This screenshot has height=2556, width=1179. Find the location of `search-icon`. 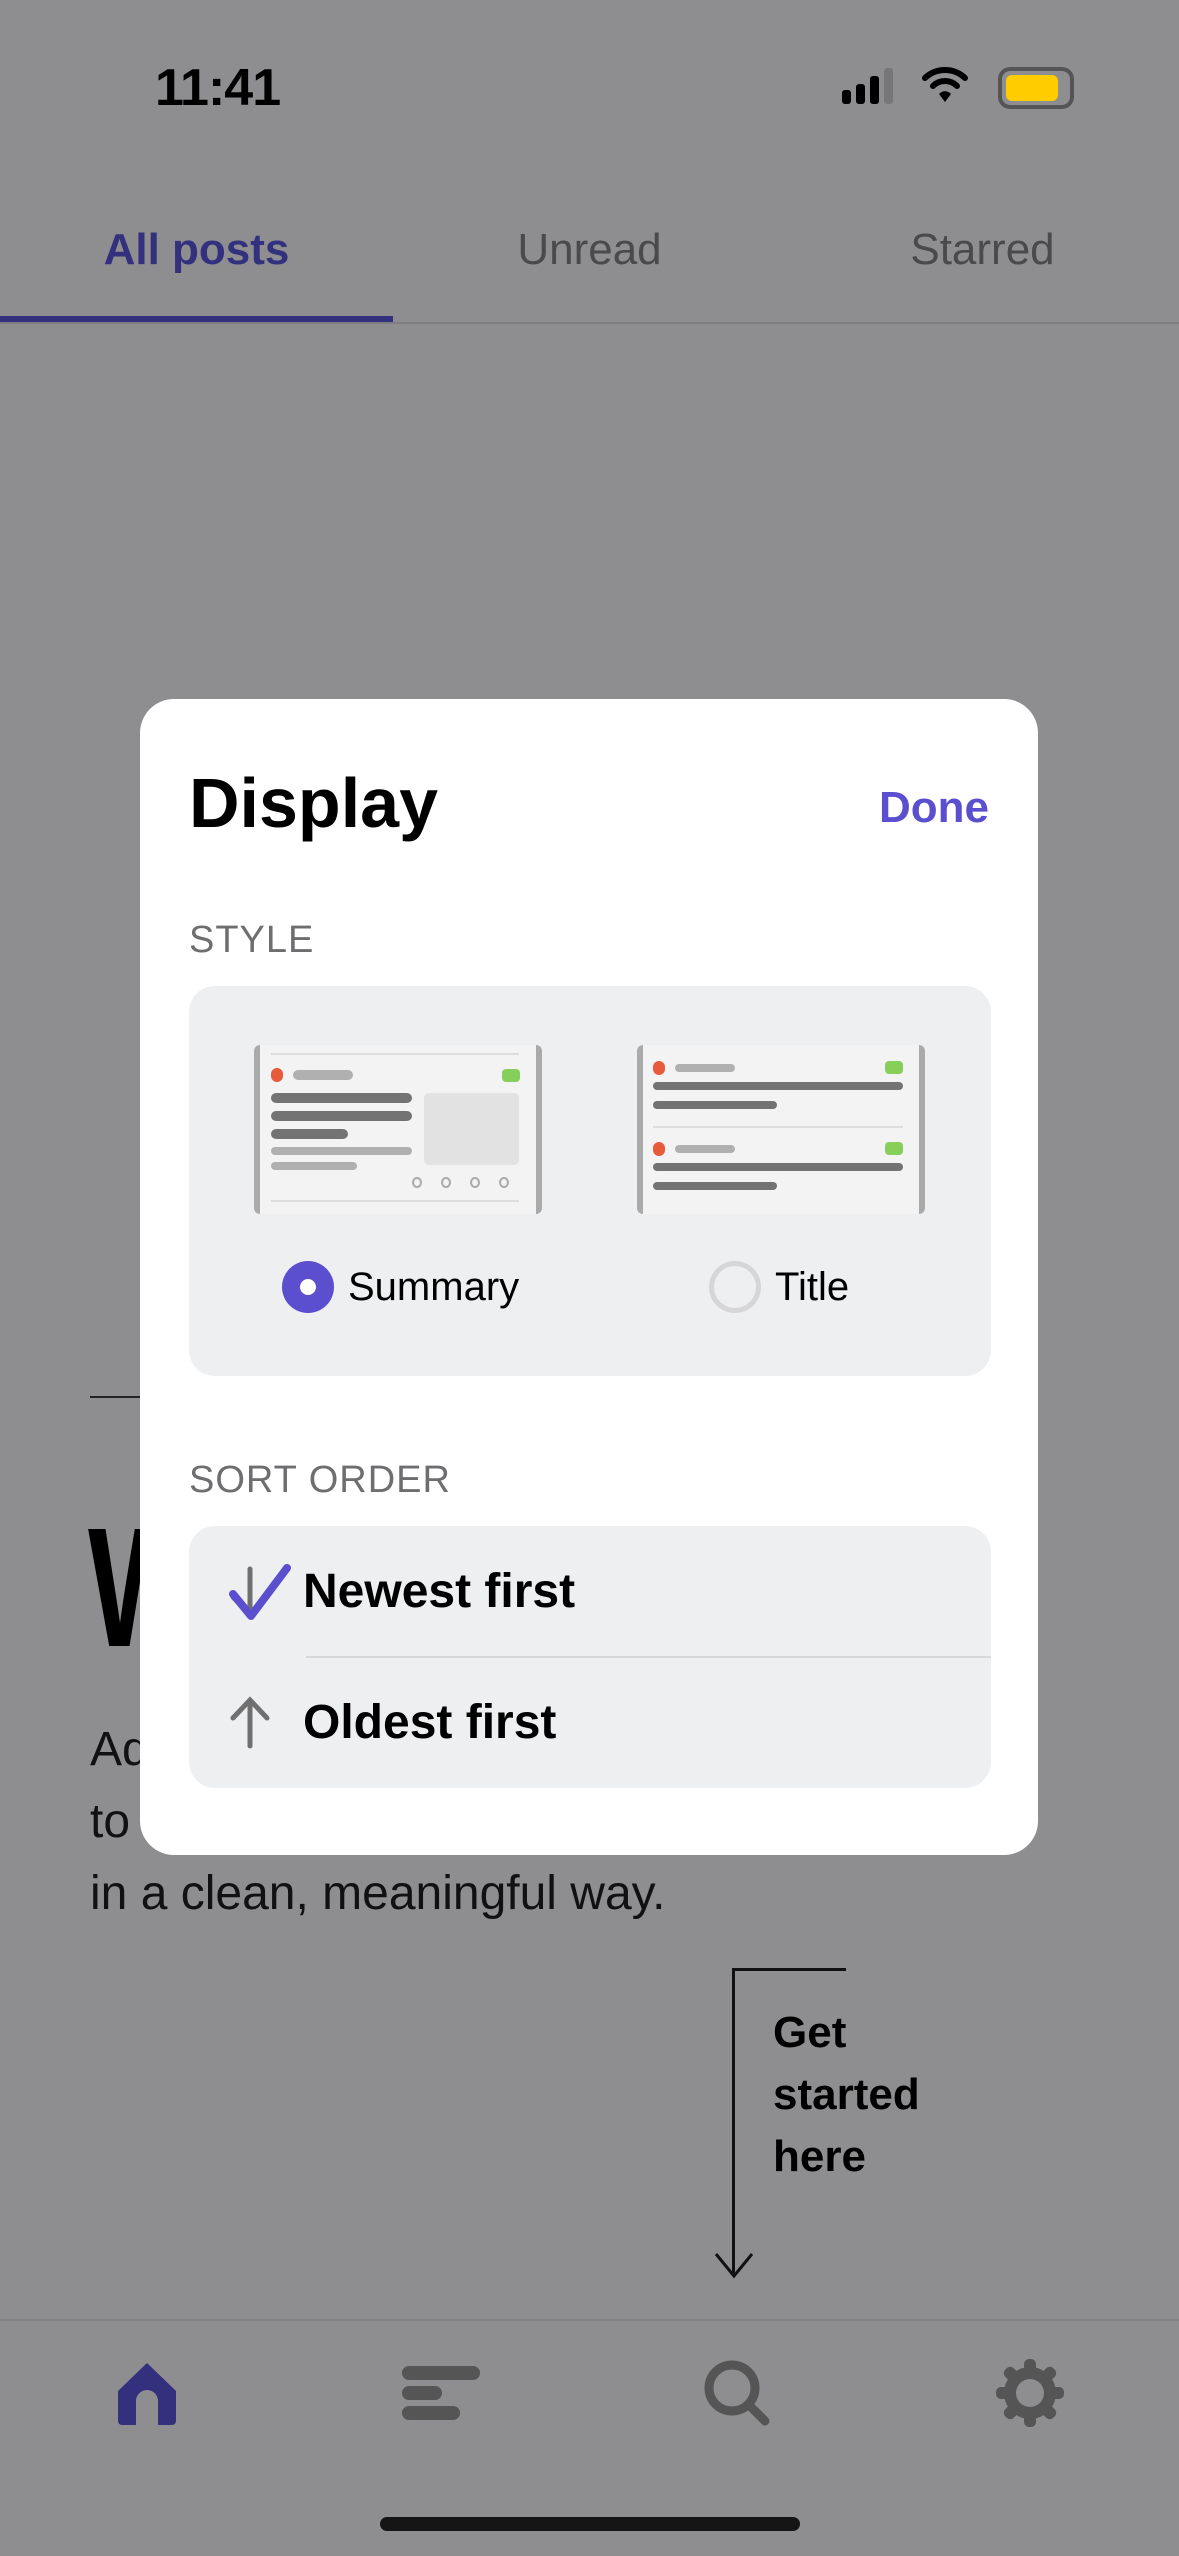

search-icon is located at coordinates (737, 2393).